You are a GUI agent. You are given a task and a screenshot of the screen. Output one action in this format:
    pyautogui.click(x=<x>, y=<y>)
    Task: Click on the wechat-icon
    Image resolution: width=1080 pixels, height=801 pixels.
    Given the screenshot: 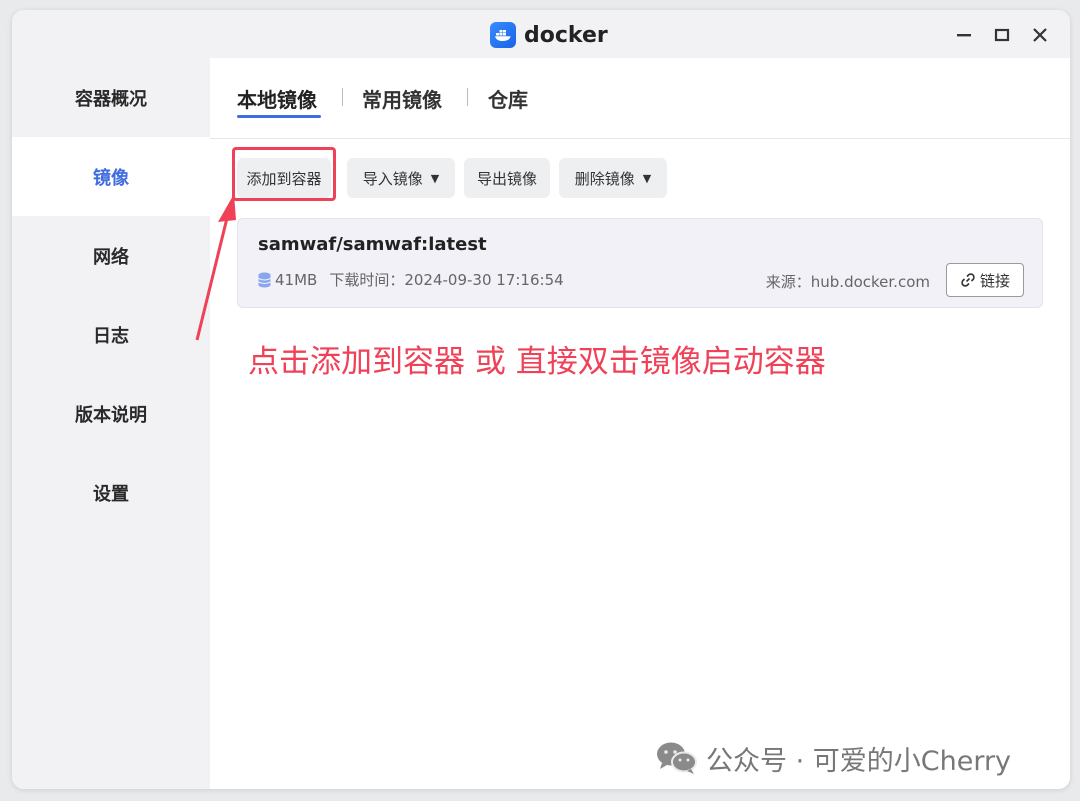 What is the action you would take?
    pyautogui.click(x=677, y=758)
    